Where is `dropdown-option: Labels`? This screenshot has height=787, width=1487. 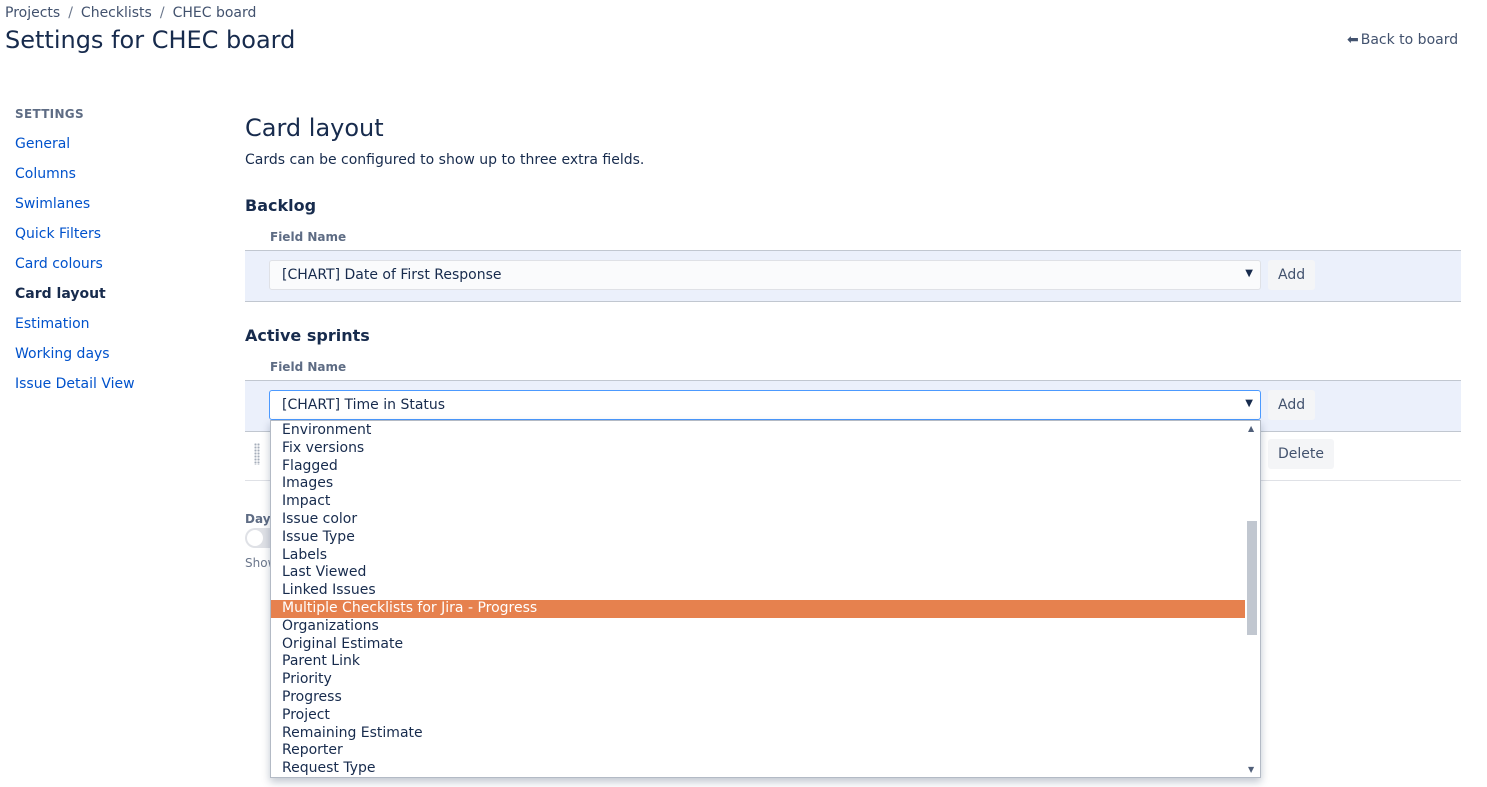
dropdown-option: Labels is located at coordinates (758, 556).